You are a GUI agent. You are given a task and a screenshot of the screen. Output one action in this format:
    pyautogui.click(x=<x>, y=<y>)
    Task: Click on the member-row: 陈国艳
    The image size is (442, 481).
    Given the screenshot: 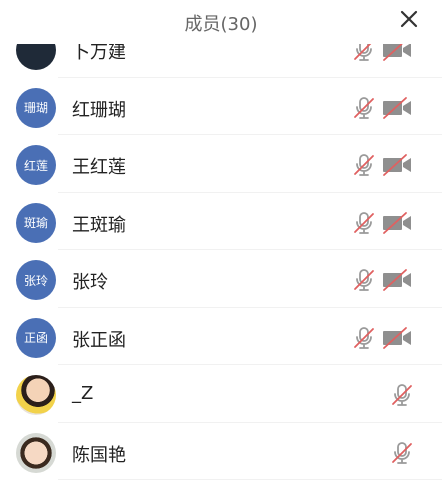 What is the action you would take?
    pyautogui.click(x=221, y=451)
    